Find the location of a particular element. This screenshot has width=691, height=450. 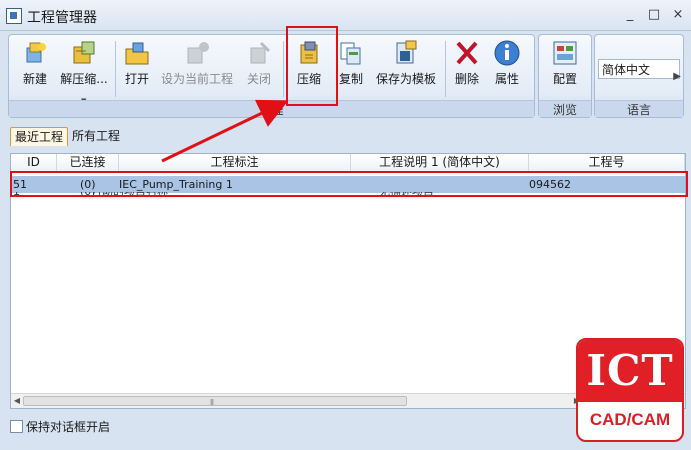

ict-cad-cam-logo: ICT CAD/CAM is located at coordinates (630, 390).